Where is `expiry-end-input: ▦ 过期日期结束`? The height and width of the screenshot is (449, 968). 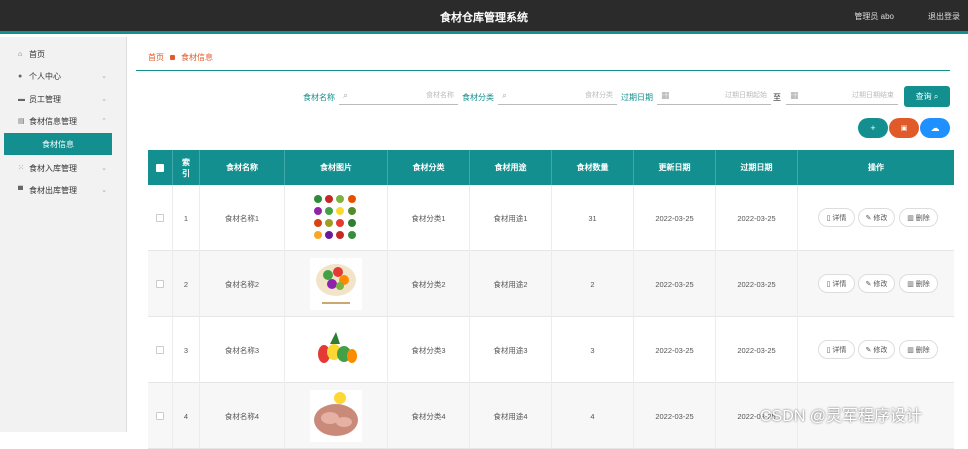
expiry-end-input: ▦ 过期日期结束 is located at coordinates (842, 95).